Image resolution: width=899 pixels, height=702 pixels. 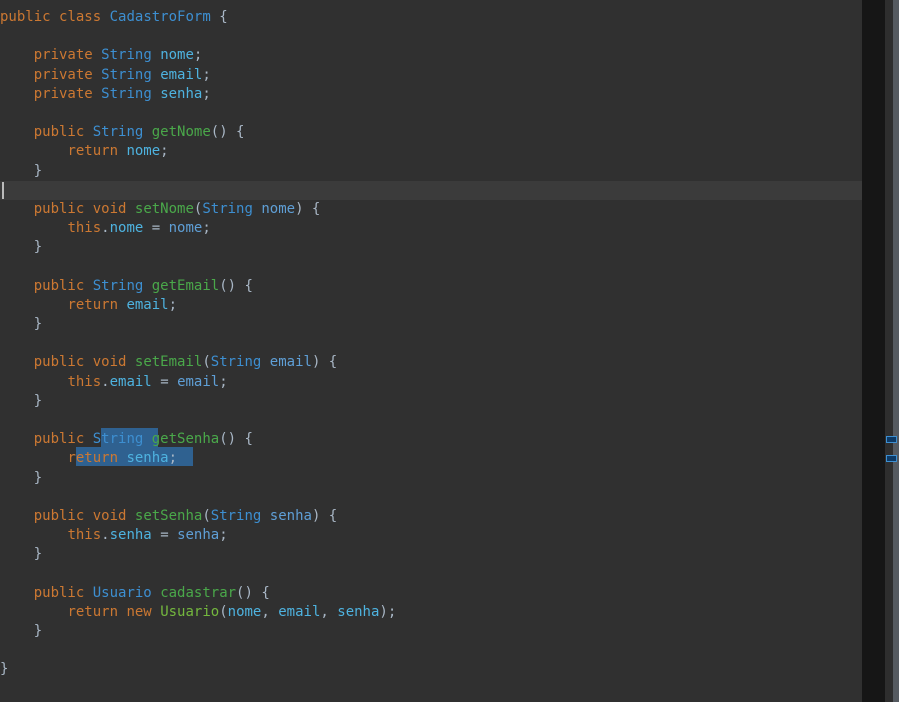 I want to click on code-line: private String email;, so click(x=431, y=75).